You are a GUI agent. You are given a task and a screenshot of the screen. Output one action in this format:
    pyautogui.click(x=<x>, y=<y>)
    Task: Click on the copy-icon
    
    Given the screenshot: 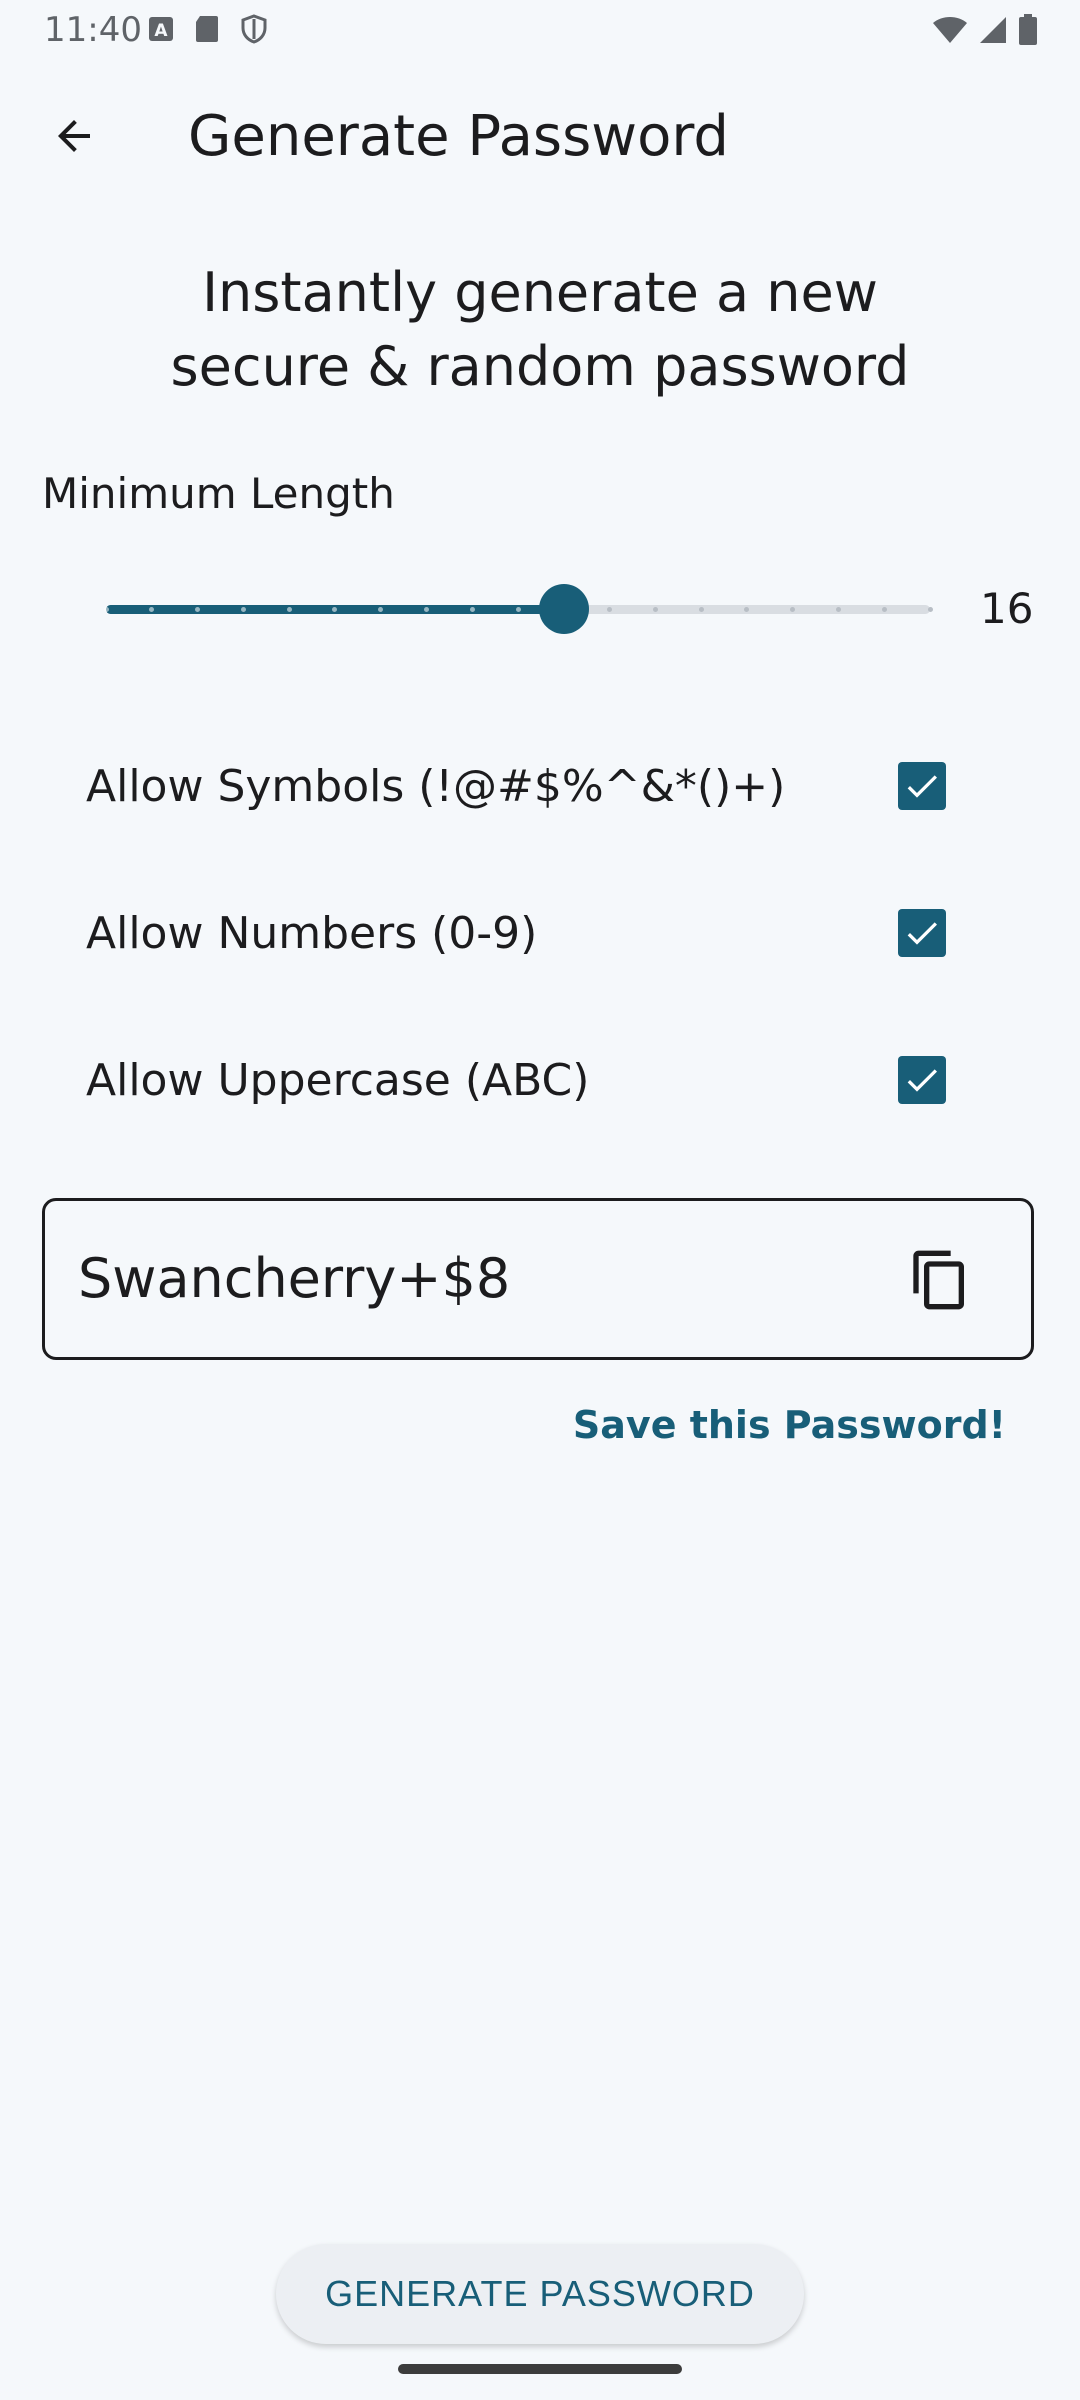 What is the action you would take?
    pyautogui.click(x=938, y=1280)
    